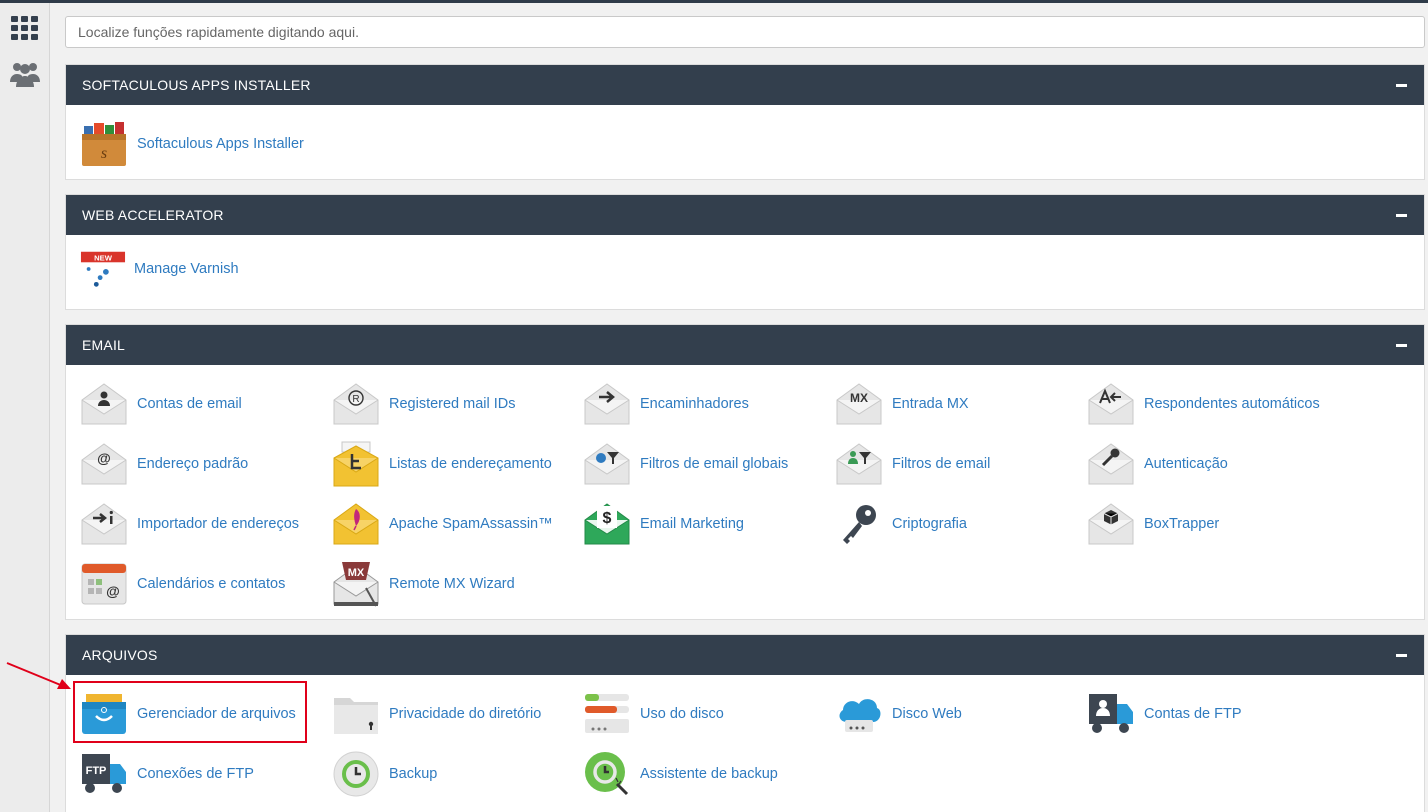 This screenshot has width=1428, height=812. I want to click on address-importer: Importador de endereços, so click(200, 524).